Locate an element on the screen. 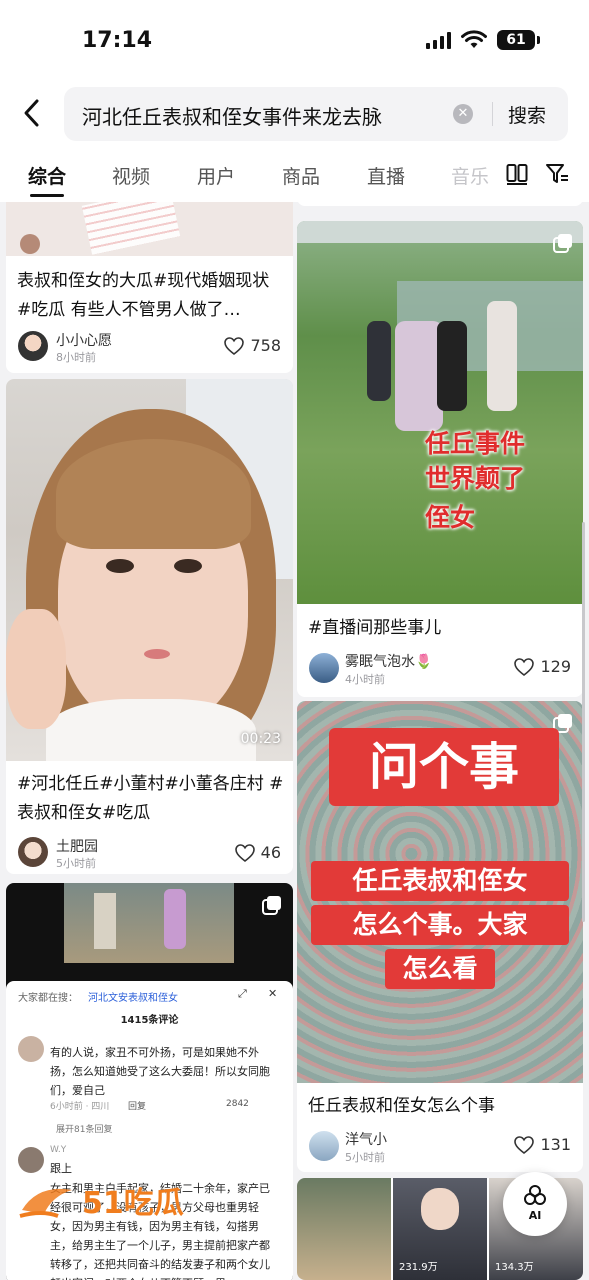  back-arrow-icon is located at coordinates (33, 113).